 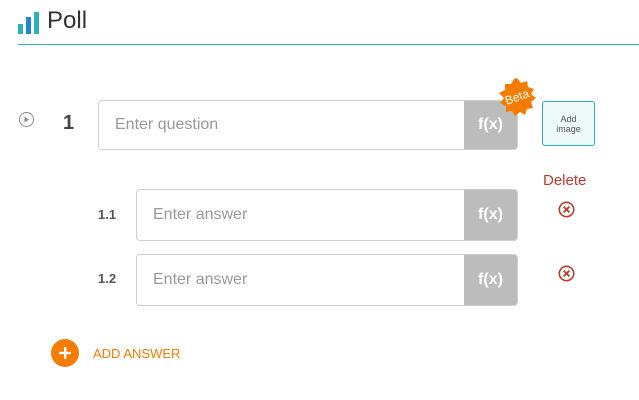 What do you see at coordinates (28, 23) in the screenshot?
I see `bar-chart-icon` at bounding box center [28, 23].